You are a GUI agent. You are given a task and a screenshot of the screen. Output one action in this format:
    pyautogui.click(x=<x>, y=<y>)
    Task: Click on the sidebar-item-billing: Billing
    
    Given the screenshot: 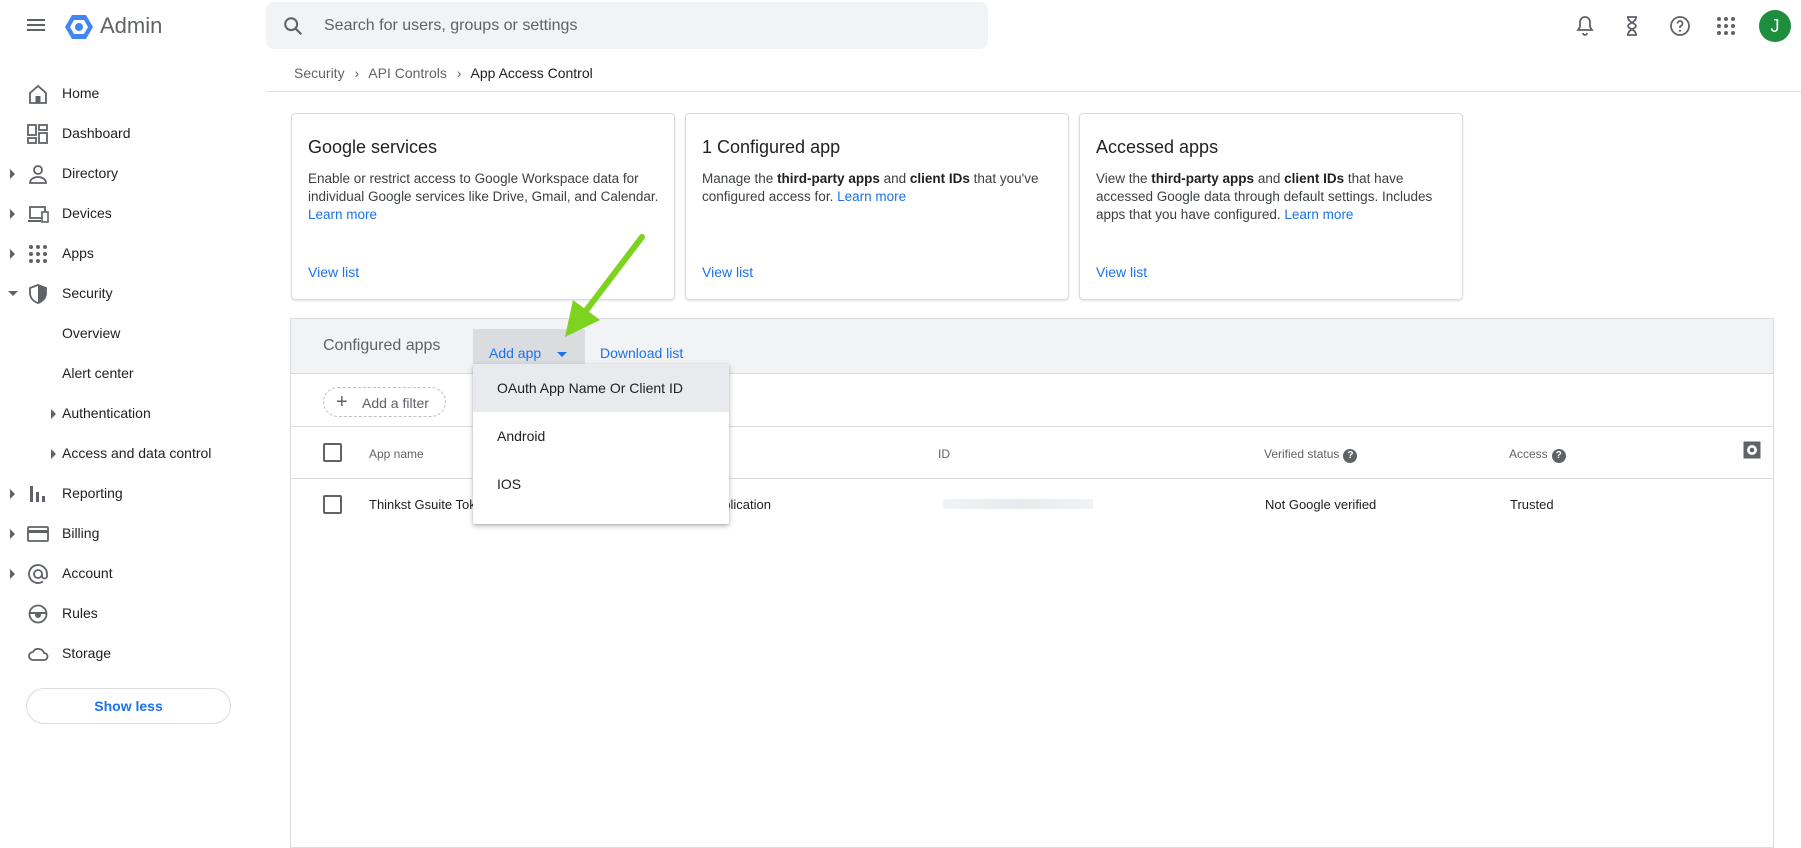 What is the action you would take?
    pyautogui.click(x=128, y=534)
    